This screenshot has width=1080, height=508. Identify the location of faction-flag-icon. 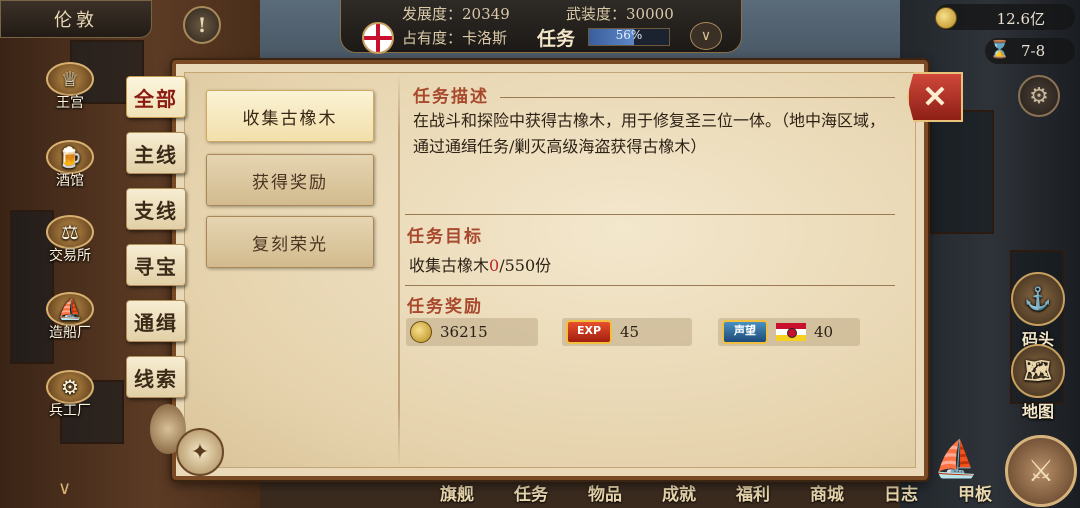
(791, 332).